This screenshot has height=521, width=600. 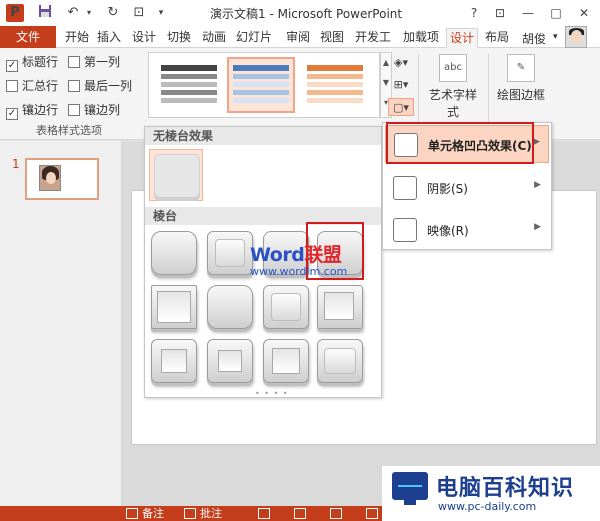 What do you see at coordinates (153, 513) in the screenshot?
I see `notes-button: 备注` at bounding box center [153, 513].